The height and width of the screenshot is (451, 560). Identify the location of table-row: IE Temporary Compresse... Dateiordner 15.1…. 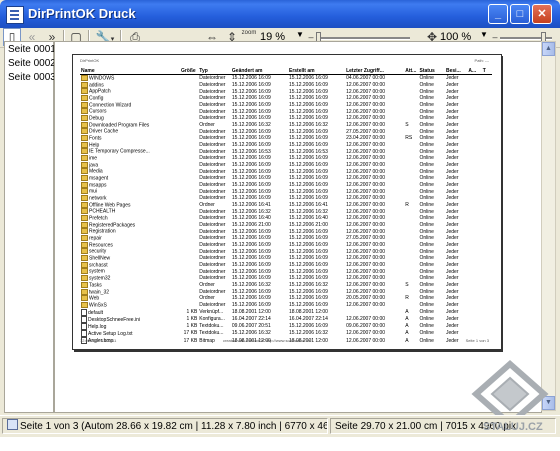
(286, 151).